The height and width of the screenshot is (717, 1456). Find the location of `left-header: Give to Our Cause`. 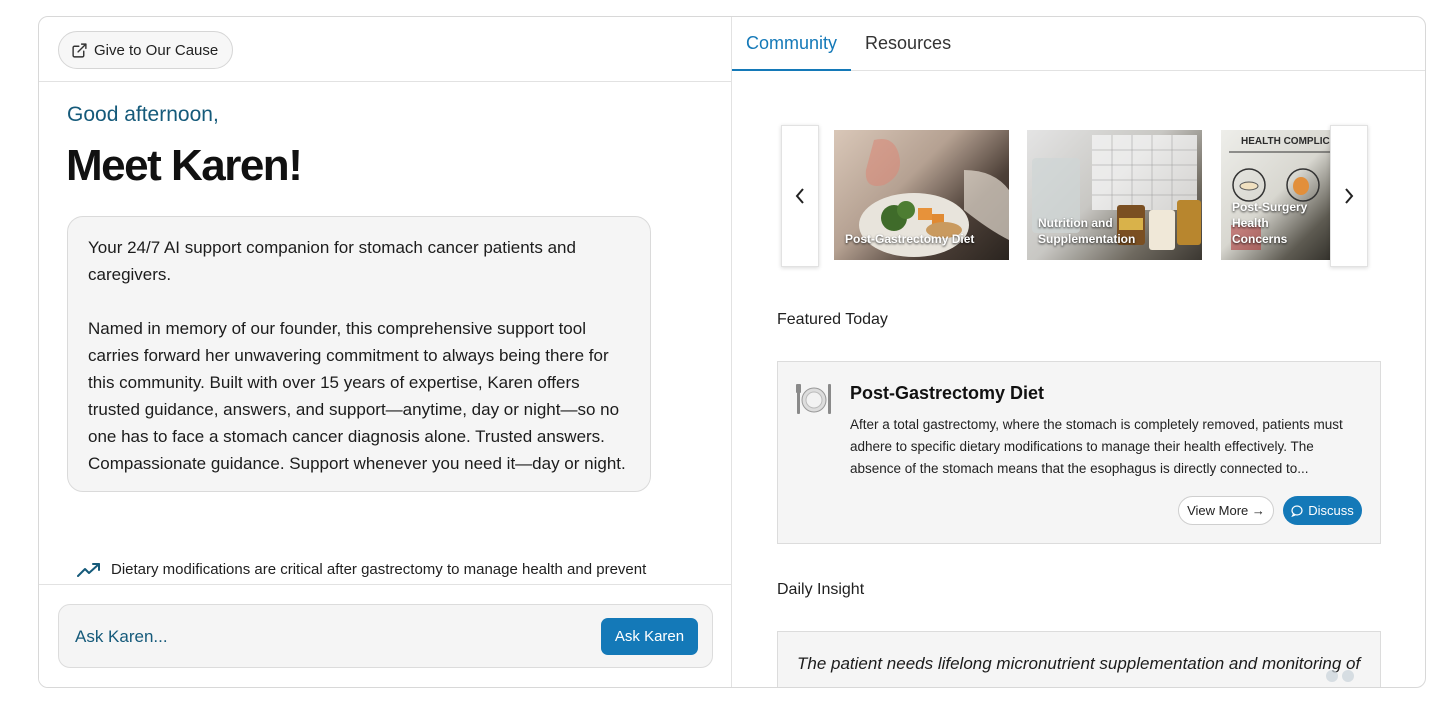

left-header: Give to Our Cause is located at coordinates (385, 49).